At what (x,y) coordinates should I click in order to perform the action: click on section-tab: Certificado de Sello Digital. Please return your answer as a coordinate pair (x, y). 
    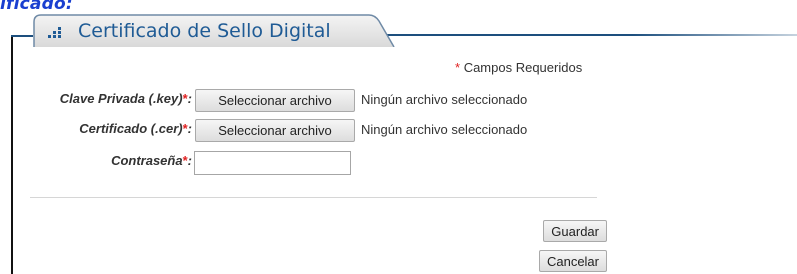
    Looking at the image, I should click on (214, 30).